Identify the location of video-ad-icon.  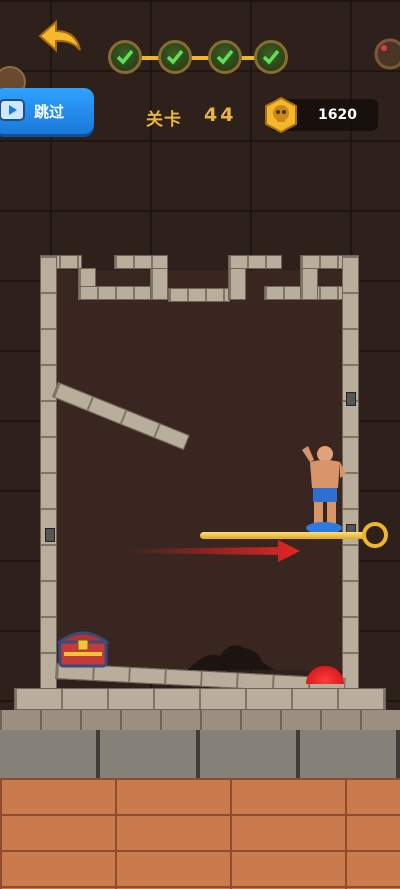
(12, 110).